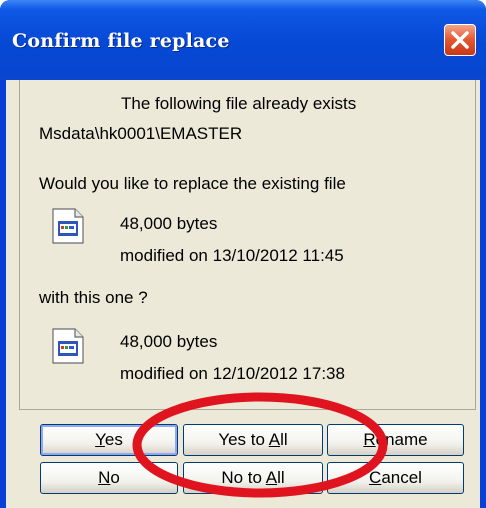 Image resolution: width=486 pixels, height=508 pixels. Describe the element at coordinates (243, 477) in the screenshot. I see `no-to-all-label-pre: No to` at that location.